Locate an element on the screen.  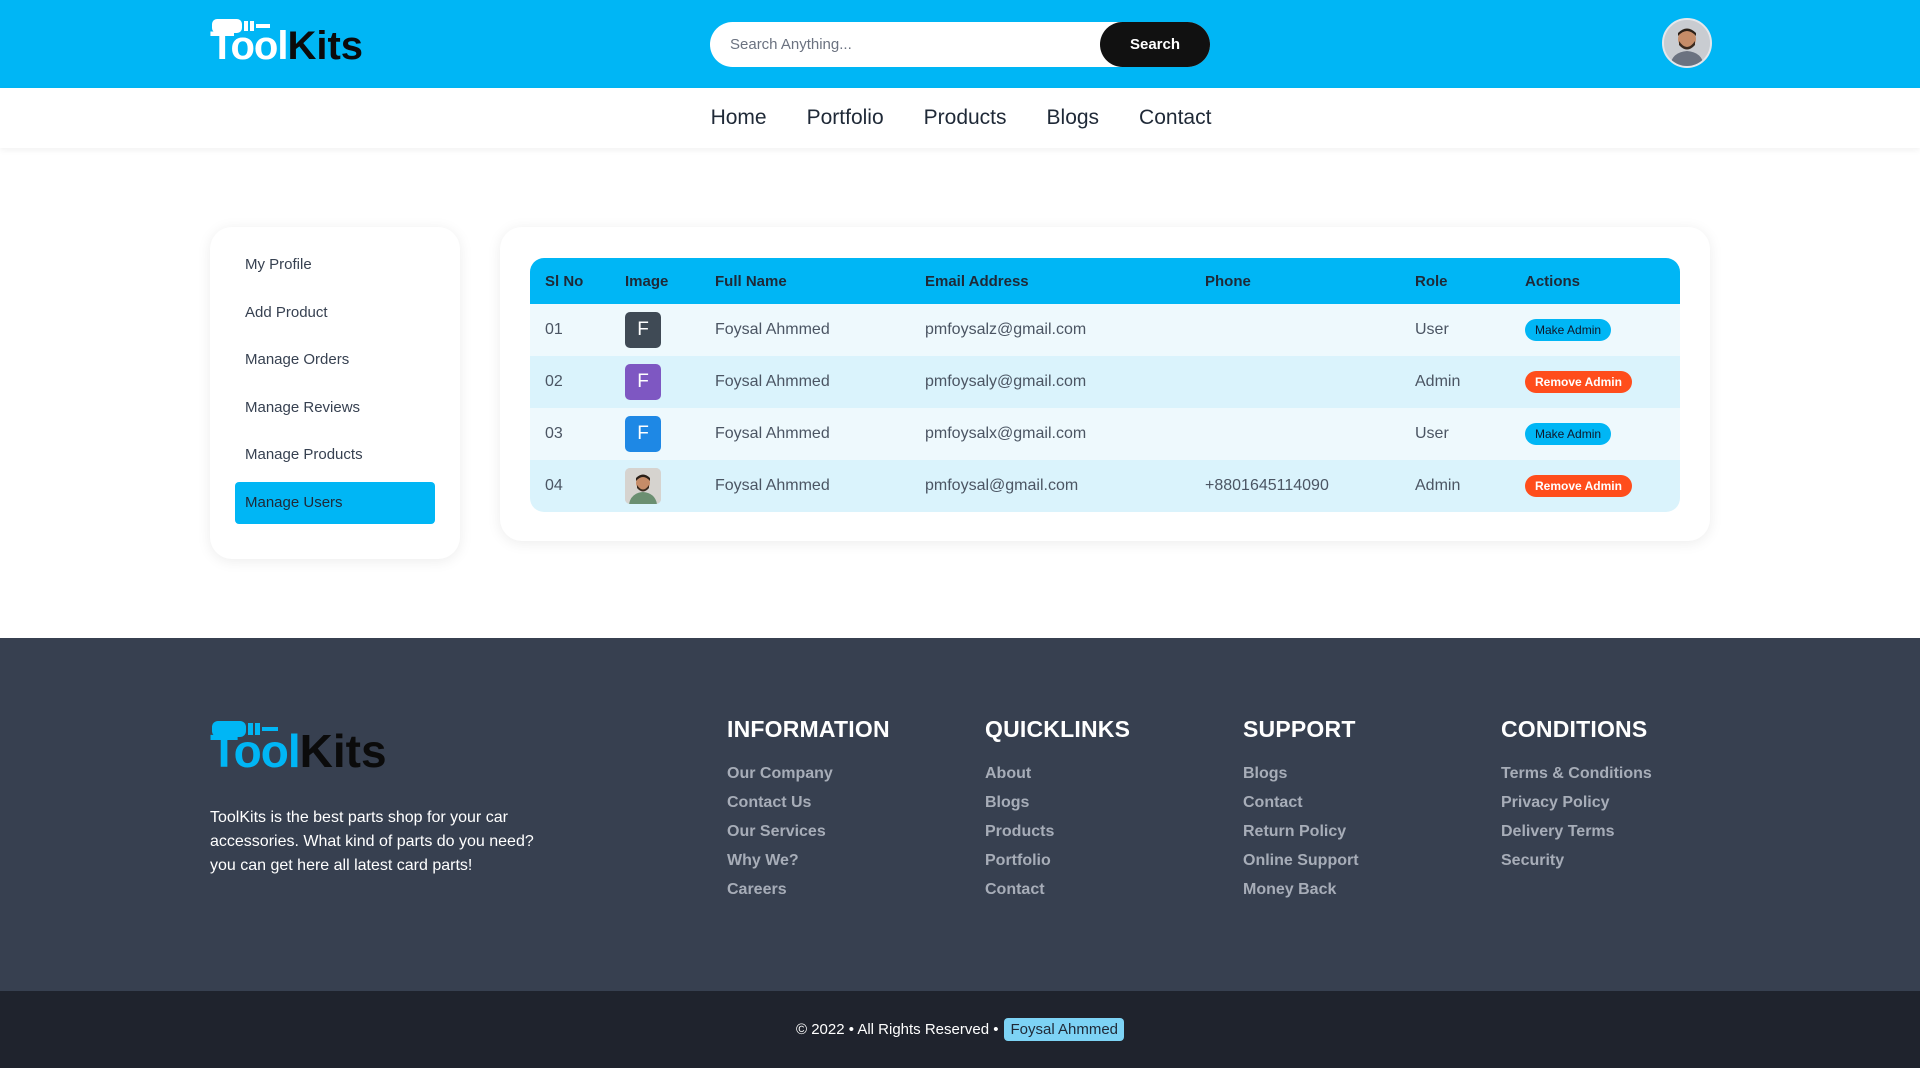
cell-email: pmfoysal@gmail.com is located at coordinates (1050, 486).